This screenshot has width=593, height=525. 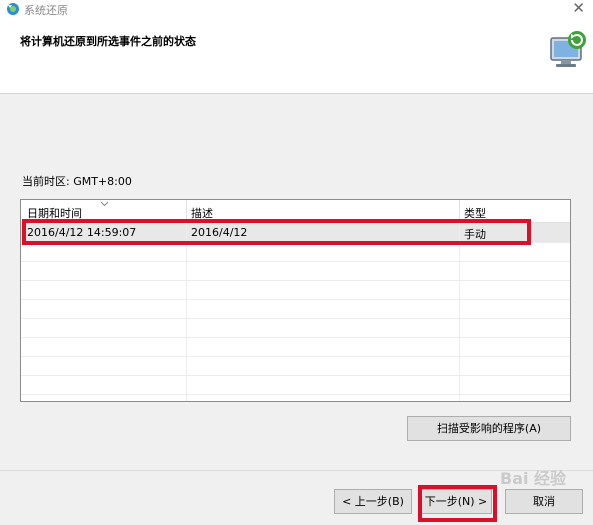 I want to click on row-description: 2016/4/12, so click(x=219, y=232).